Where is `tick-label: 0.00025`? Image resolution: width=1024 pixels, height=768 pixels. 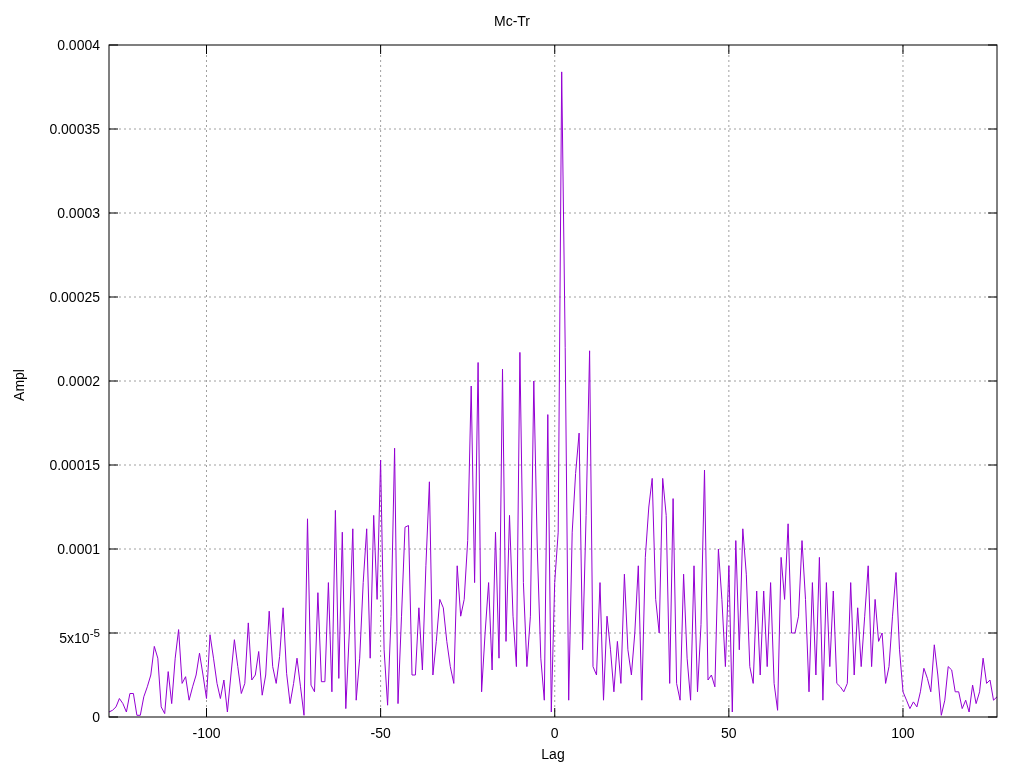 tick-label: 0.00025 is located at coordinates (74, 297).